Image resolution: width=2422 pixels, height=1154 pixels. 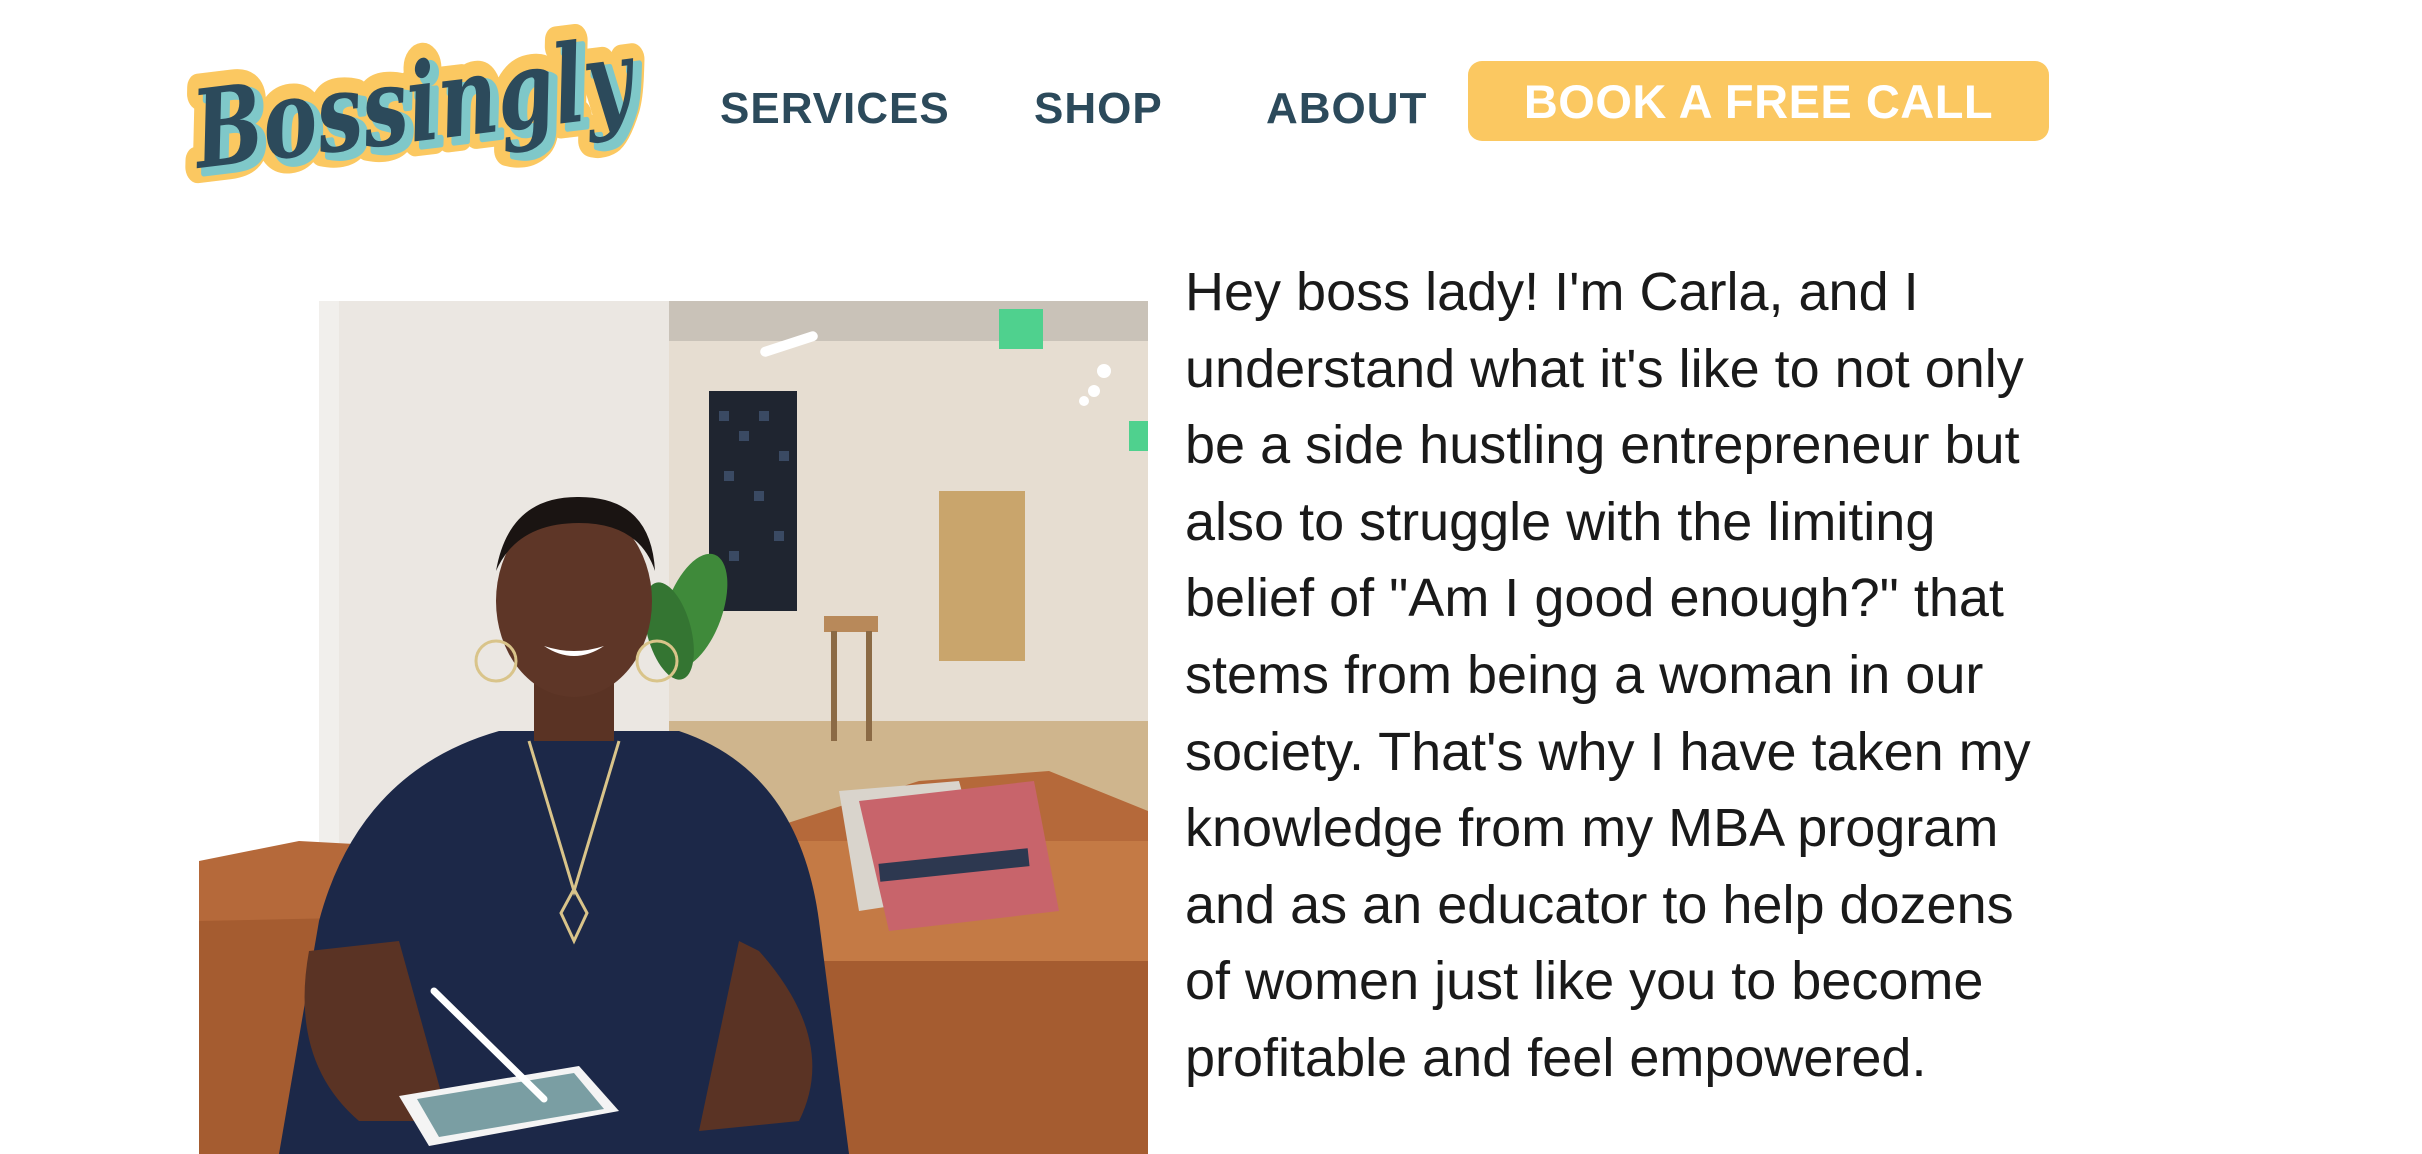 What do you see at coordinates (413, 102) in the screenshot?
I see `logo-text: Bossingly` at bounding box center [413, 102].